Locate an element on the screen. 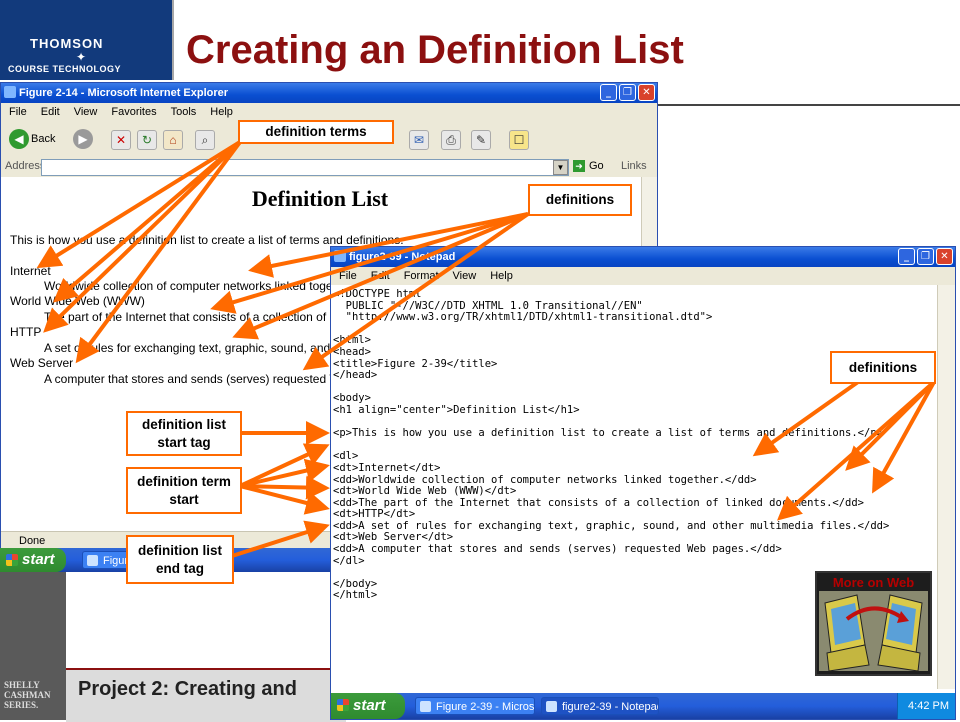 This screenshot has width=960, height=722. search-icon: ⌕ is located at coordinates (205, 140).